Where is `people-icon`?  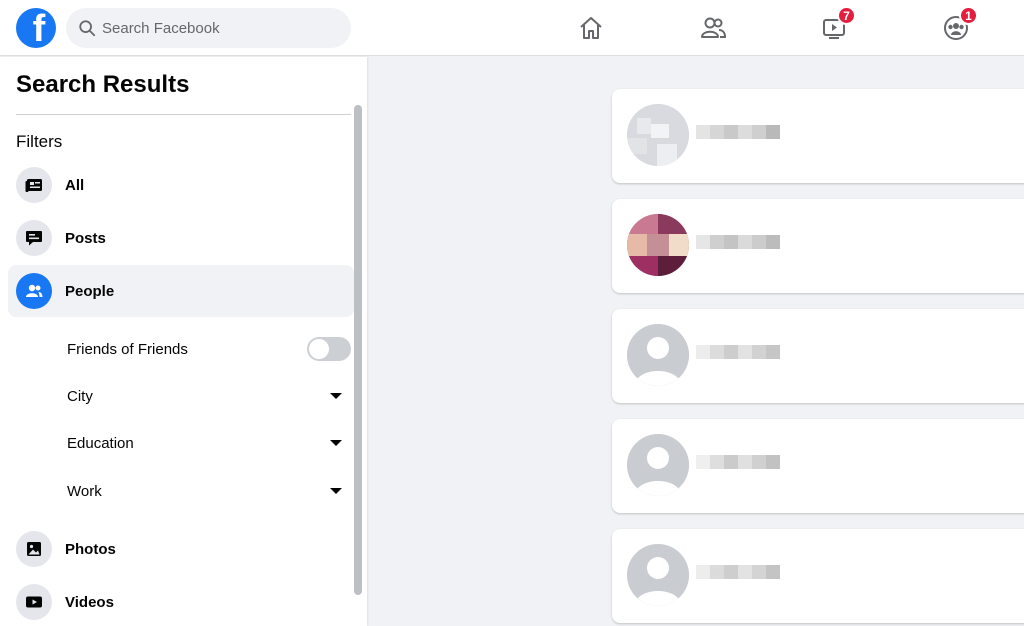 people-icon is located at coordinates (34, 291).